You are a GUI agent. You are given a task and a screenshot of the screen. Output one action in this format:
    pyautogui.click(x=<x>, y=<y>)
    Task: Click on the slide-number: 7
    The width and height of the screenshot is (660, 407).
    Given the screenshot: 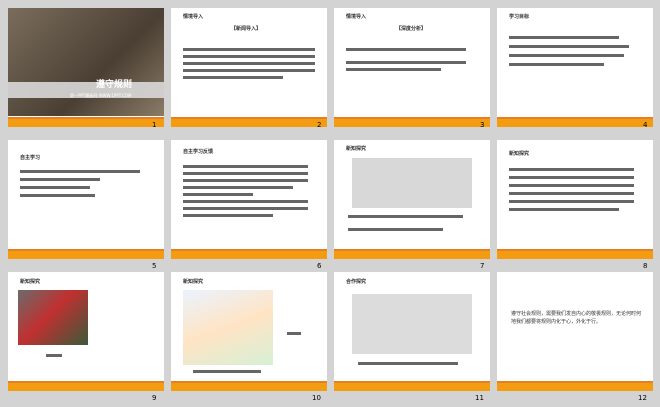 What is the action you would take?
    pyautogui.click(x=482, y=266)
    